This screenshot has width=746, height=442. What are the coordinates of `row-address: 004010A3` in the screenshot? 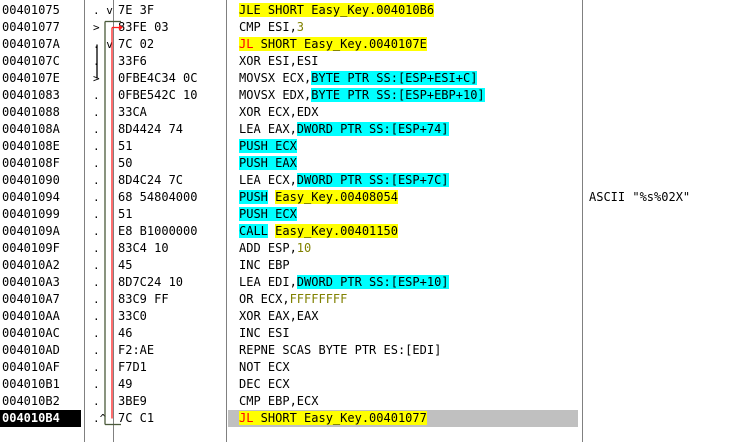 It's located at (31, 282).